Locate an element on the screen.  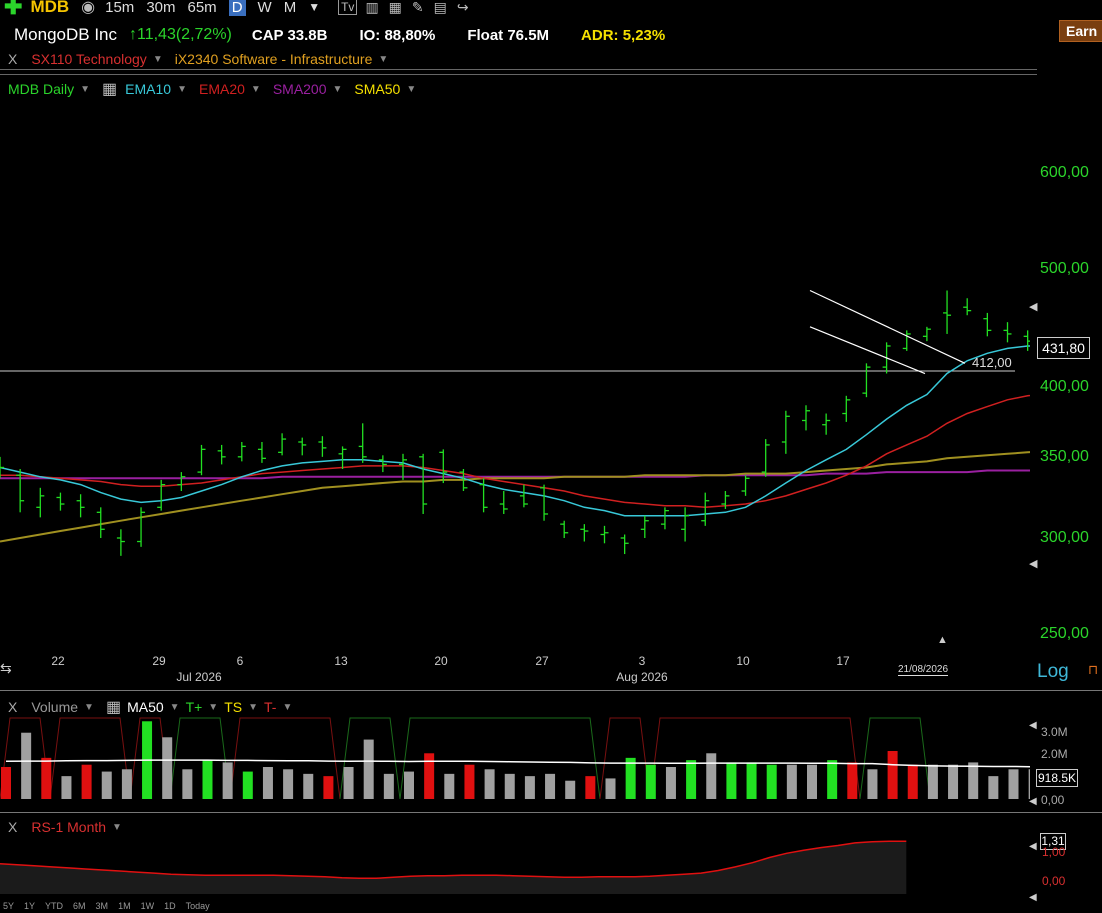
rs-chart is located at coordinates (515, 861).